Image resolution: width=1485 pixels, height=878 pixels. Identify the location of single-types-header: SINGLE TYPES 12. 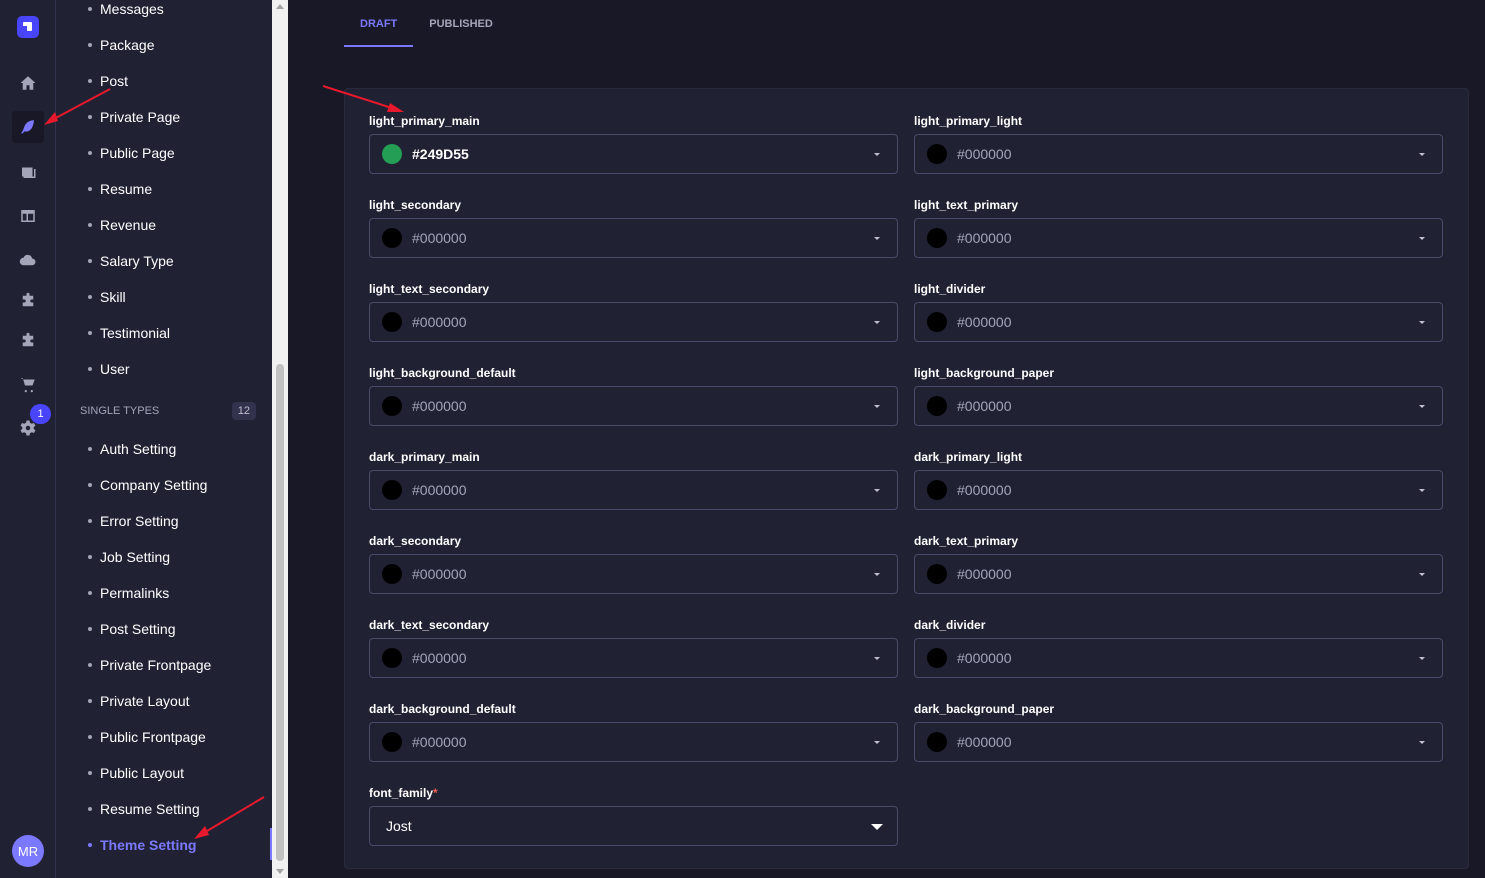
(168, 411).